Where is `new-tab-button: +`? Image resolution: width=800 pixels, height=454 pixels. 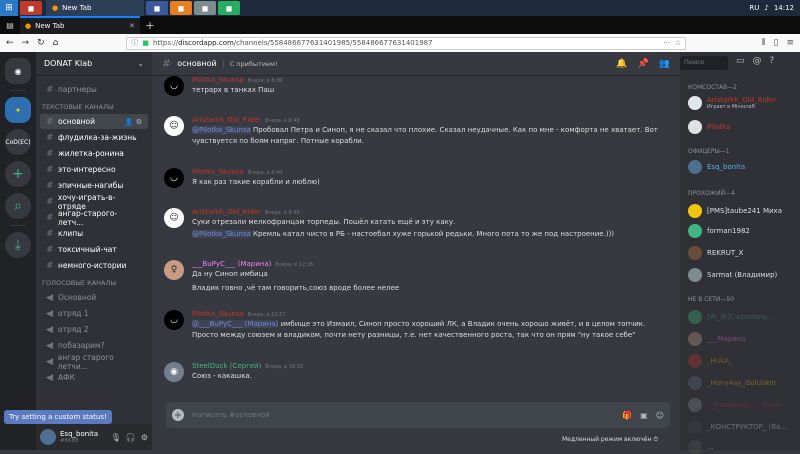
new-tab-button: + is located at coordinates (150, 25).